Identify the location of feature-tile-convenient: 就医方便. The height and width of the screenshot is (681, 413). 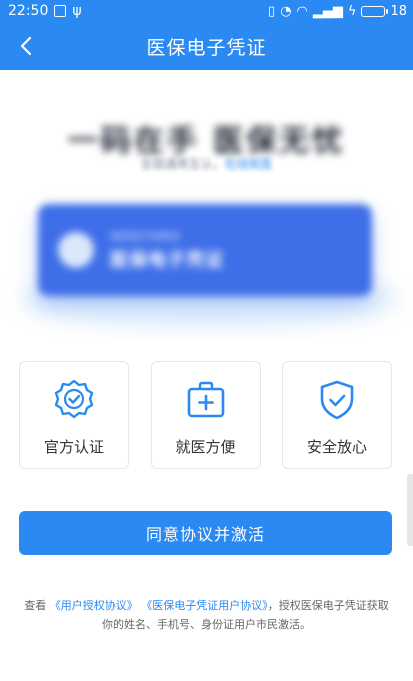
(205, 415).